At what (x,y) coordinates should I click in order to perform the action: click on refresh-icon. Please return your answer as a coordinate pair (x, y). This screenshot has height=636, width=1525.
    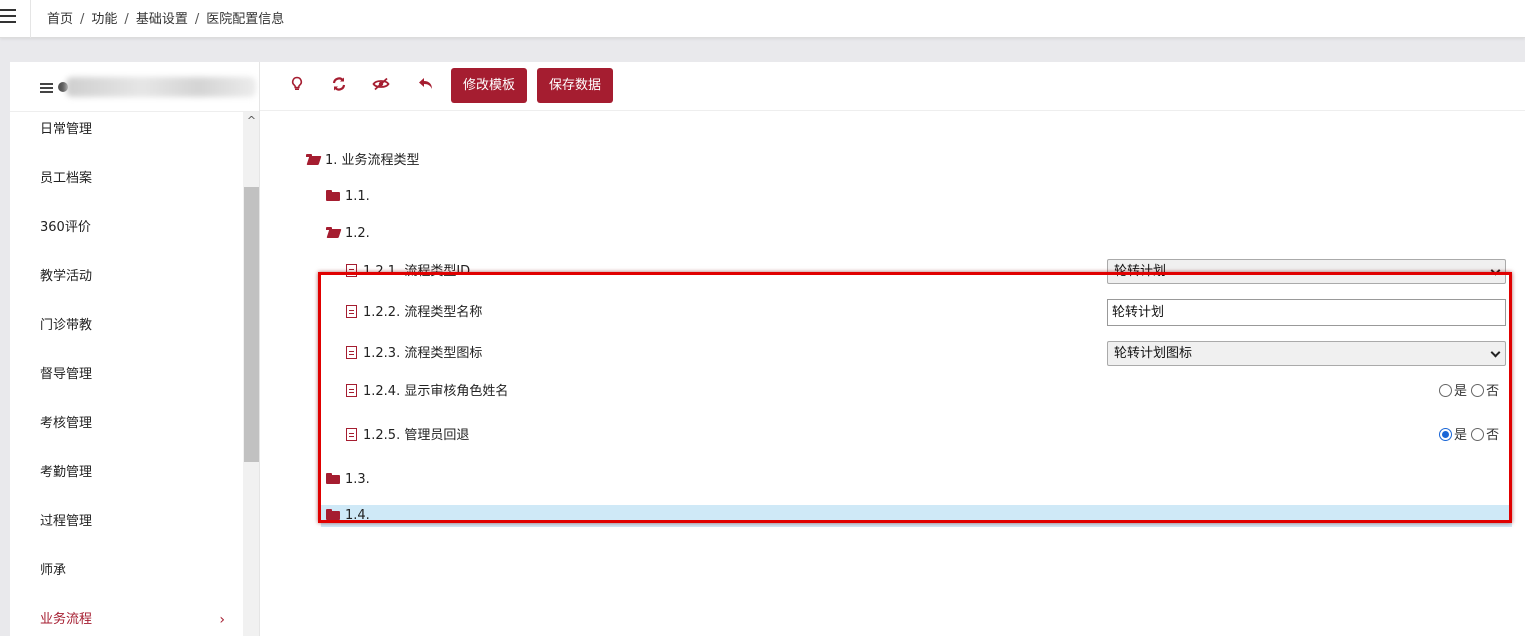
    Looking at the image, I should click on (339, 86).